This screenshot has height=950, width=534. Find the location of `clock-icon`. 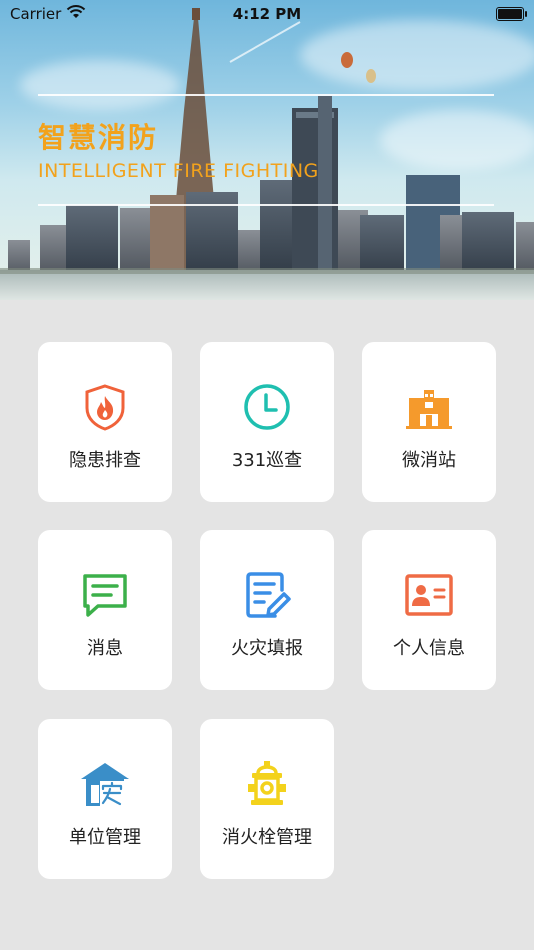

clock-icon is located at coordinates (267, 407).